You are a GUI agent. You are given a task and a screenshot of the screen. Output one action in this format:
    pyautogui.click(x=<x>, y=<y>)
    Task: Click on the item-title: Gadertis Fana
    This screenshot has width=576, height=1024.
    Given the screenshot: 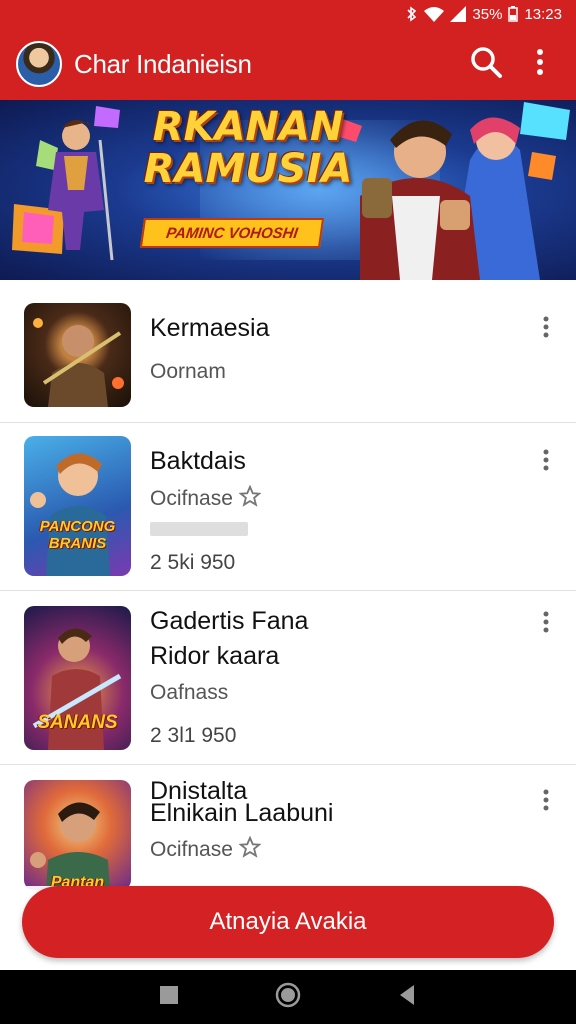 What is the action you would take?
    pyautogui.click(x=229, y=621)
    